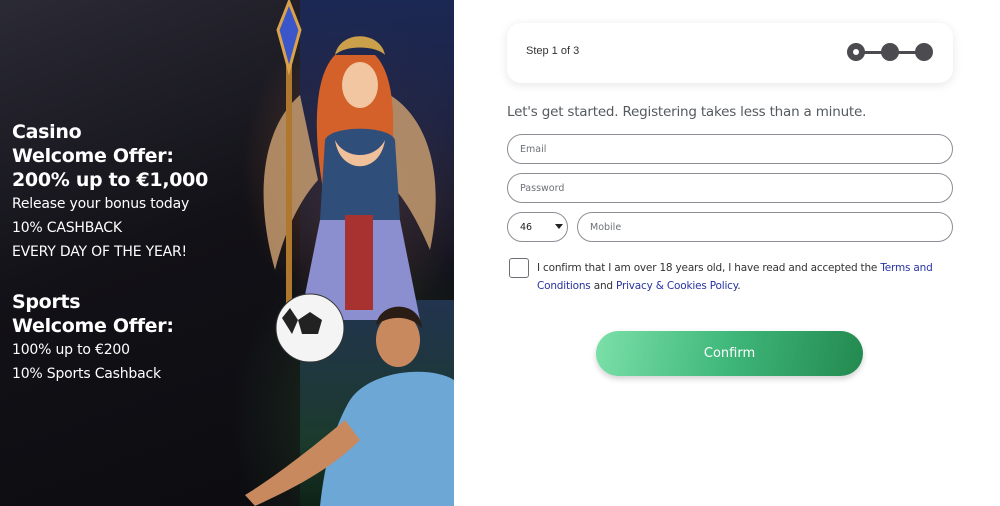 Image resolution: width=1000 pixels, height=506 pixels. Describe the element at coordinates (46, 302) in the screenshot. I see `sports-heading-line1: Sports` at that location.